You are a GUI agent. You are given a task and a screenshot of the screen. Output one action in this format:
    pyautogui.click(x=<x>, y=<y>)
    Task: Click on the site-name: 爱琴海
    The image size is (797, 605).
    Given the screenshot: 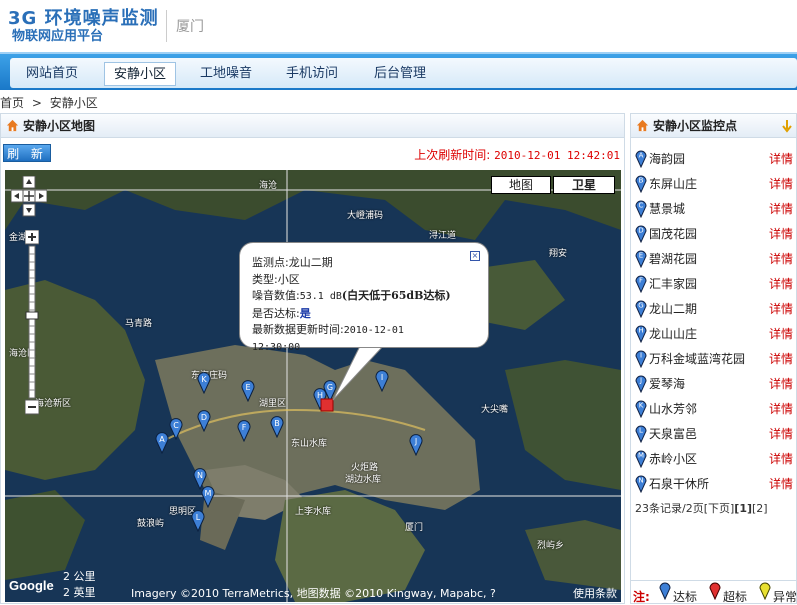 What is the action you would take?
    pyautogui.click(x=667, y=383)
    